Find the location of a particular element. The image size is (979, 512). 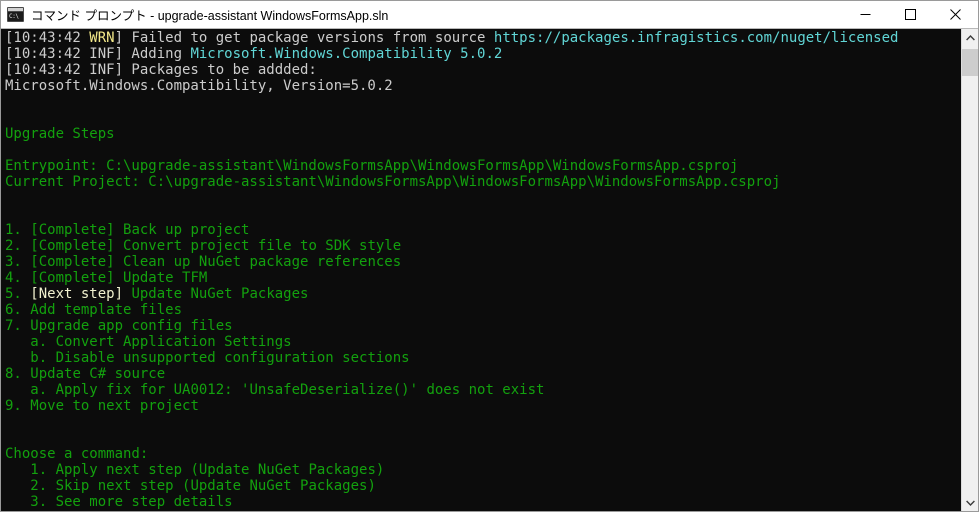

step-label: Upgrade app config files is located at coordinates (131, 326).